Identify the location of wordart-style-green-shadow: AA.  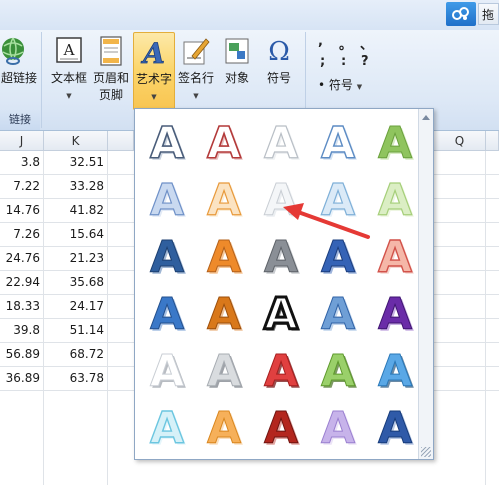
(338, 368).